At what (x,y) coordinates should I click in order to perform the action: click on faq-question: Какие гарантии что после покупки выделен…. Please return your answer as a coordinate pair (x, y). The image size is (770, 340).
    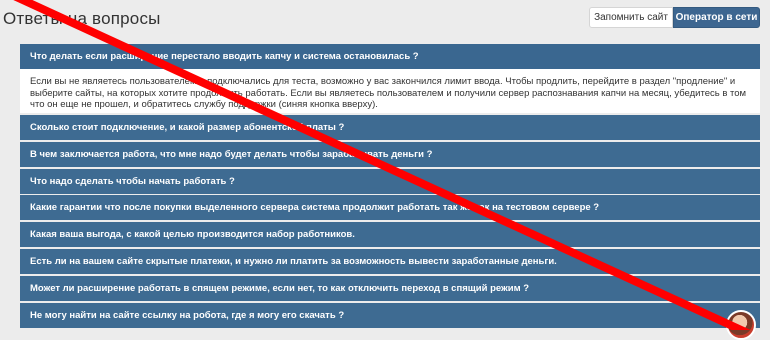
    Looking at the image, I should click on (390, 208).